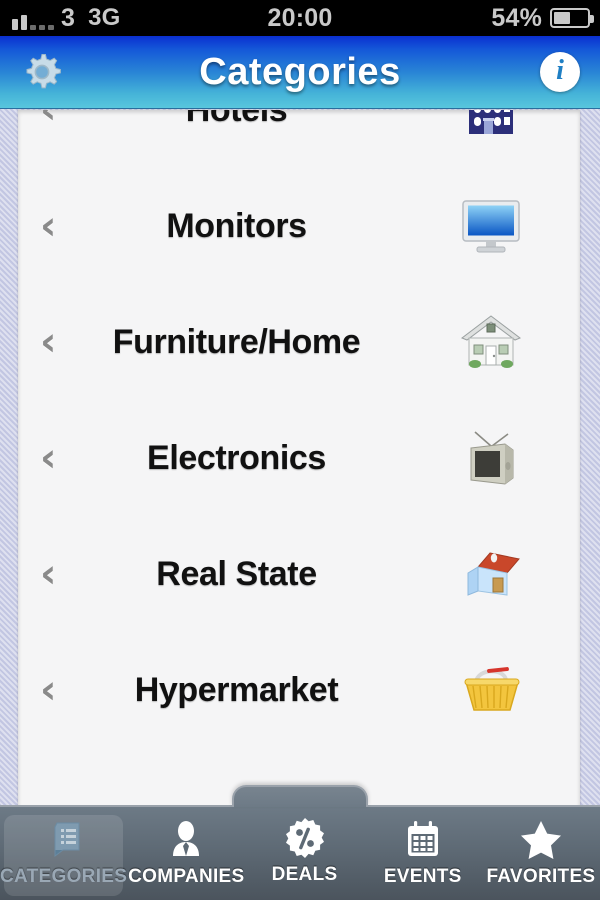 This screenshot has height=900, width=600. Describe the element at coordinates (541, 876) in the screenshot. I see `tab-label: FAVORITES` at that location.